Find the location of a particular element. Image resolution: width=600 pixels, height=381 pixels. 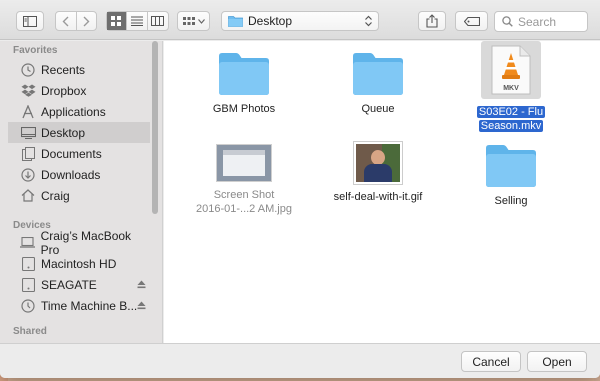

view-mode-segmented-control is located at coordinates (137, 21).